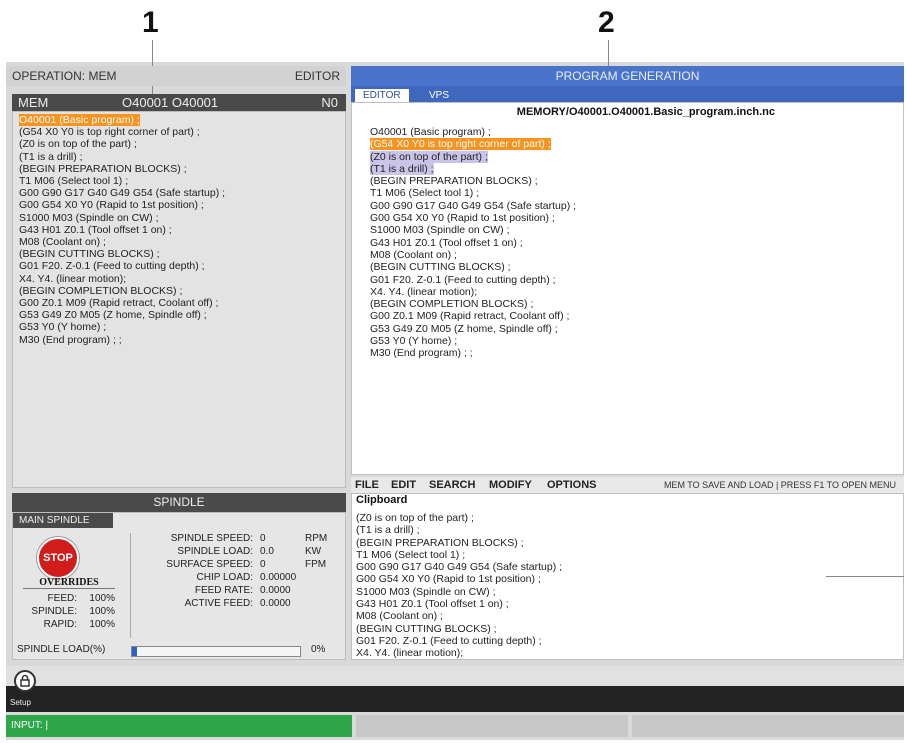 The width and height of the screenshot is (906, 743). I want to click on spindle-stat-unit: KW, so click(313, 551).